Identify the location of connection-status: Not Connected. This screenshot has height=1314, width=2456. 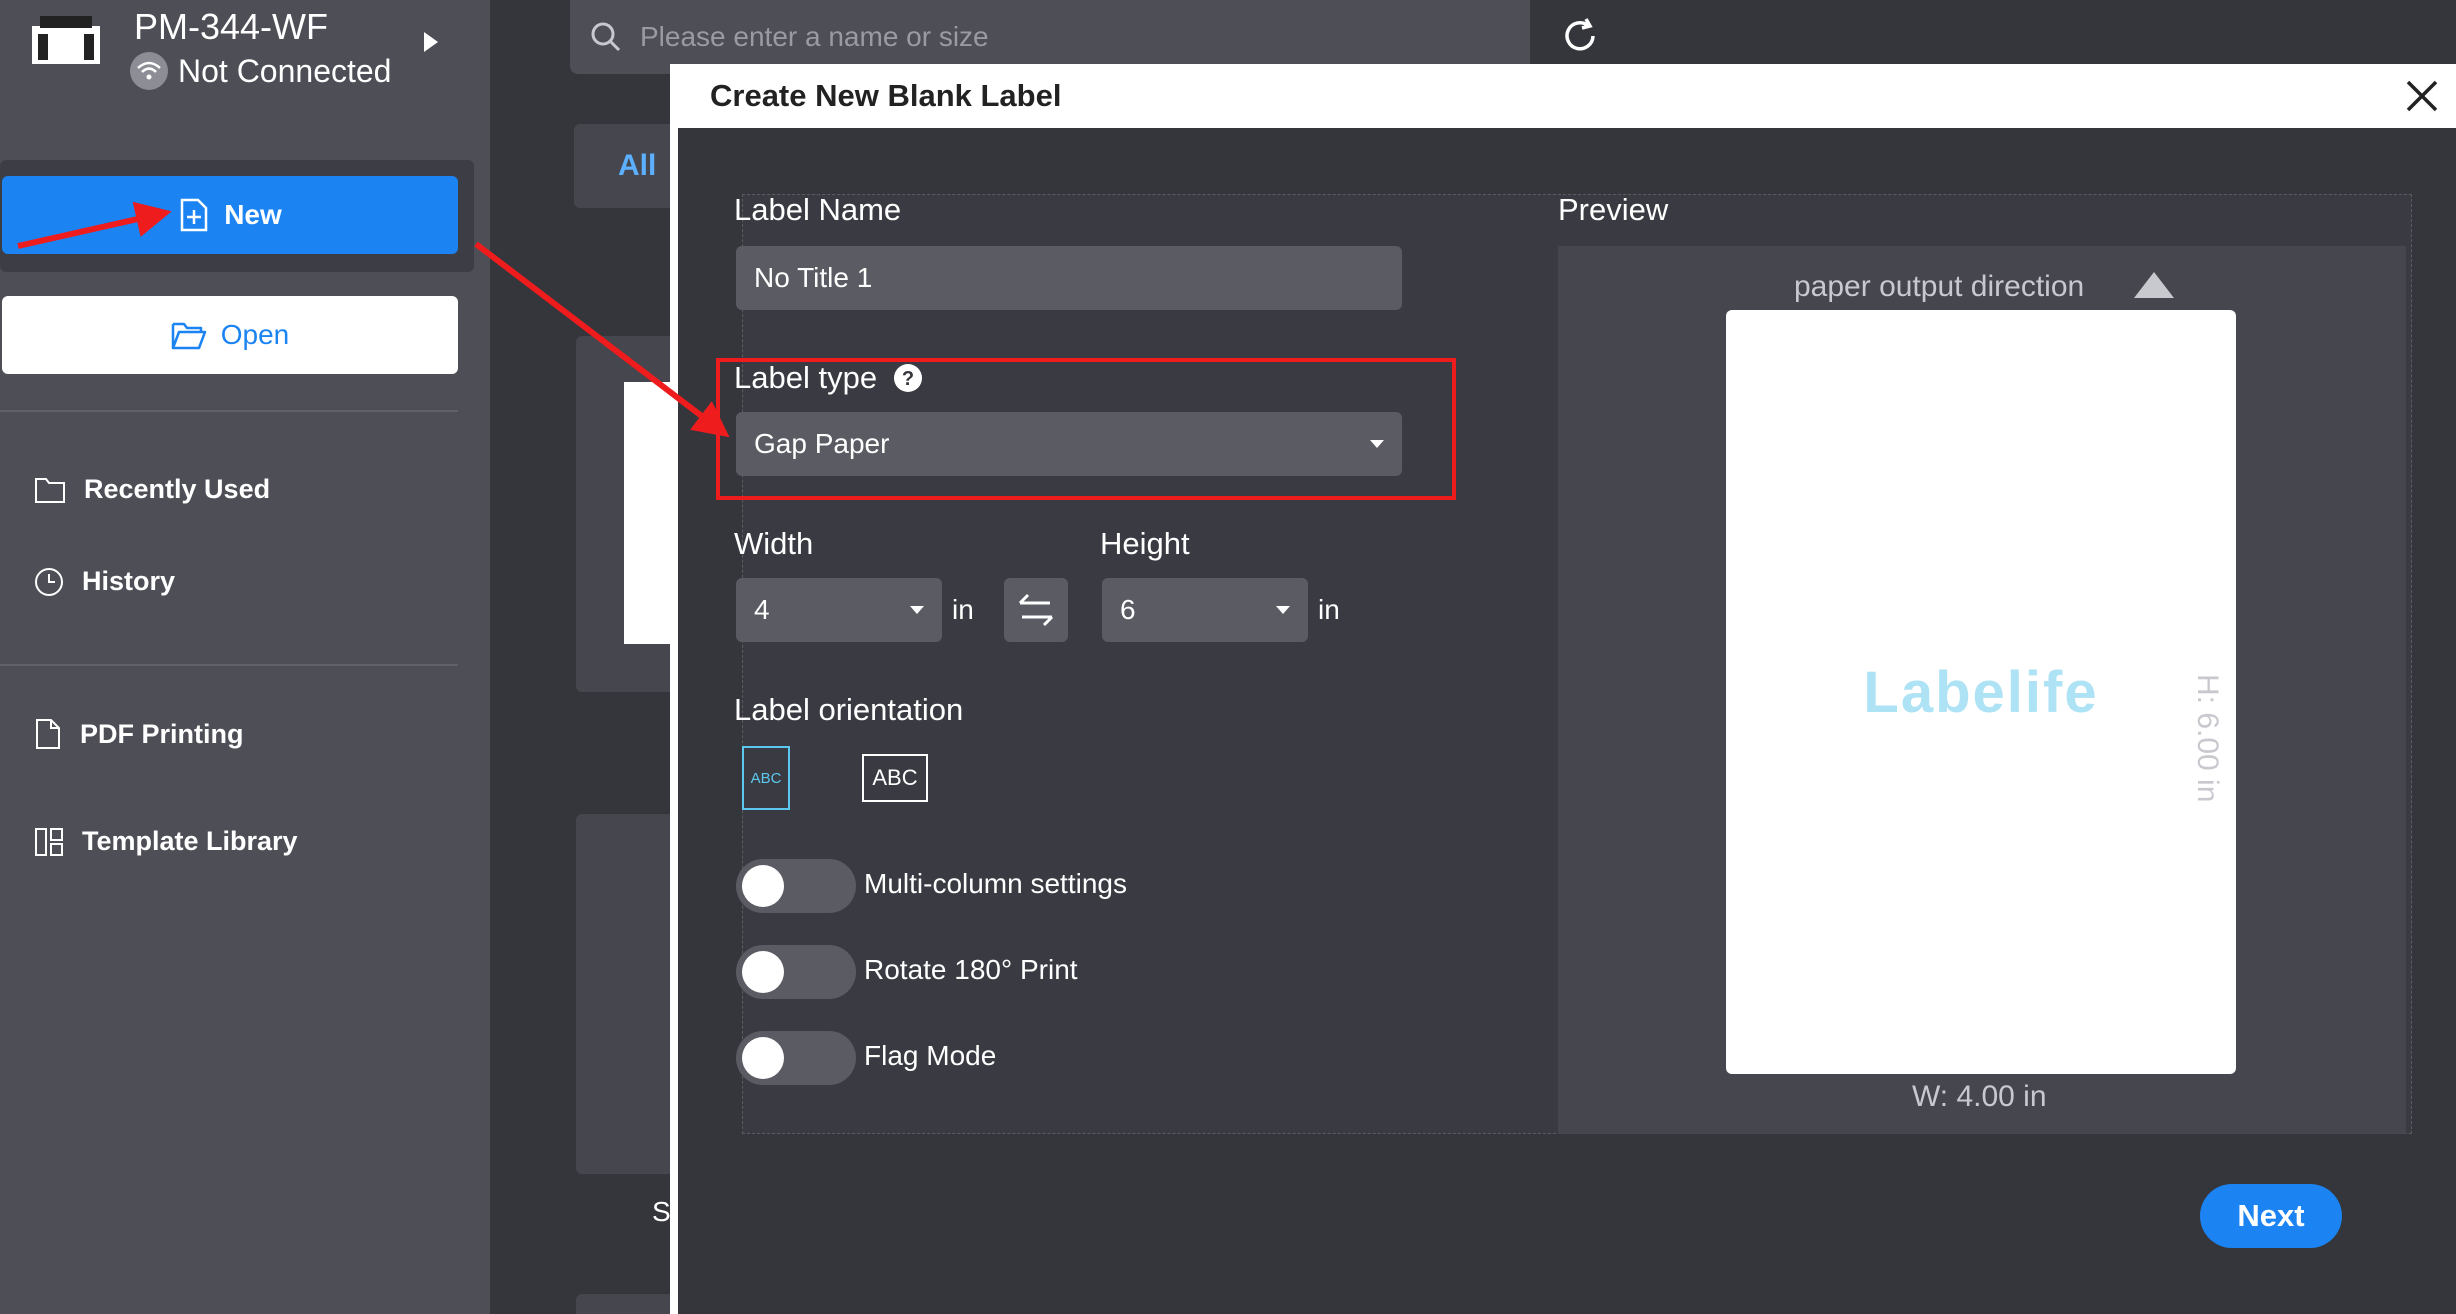
(260, 71).